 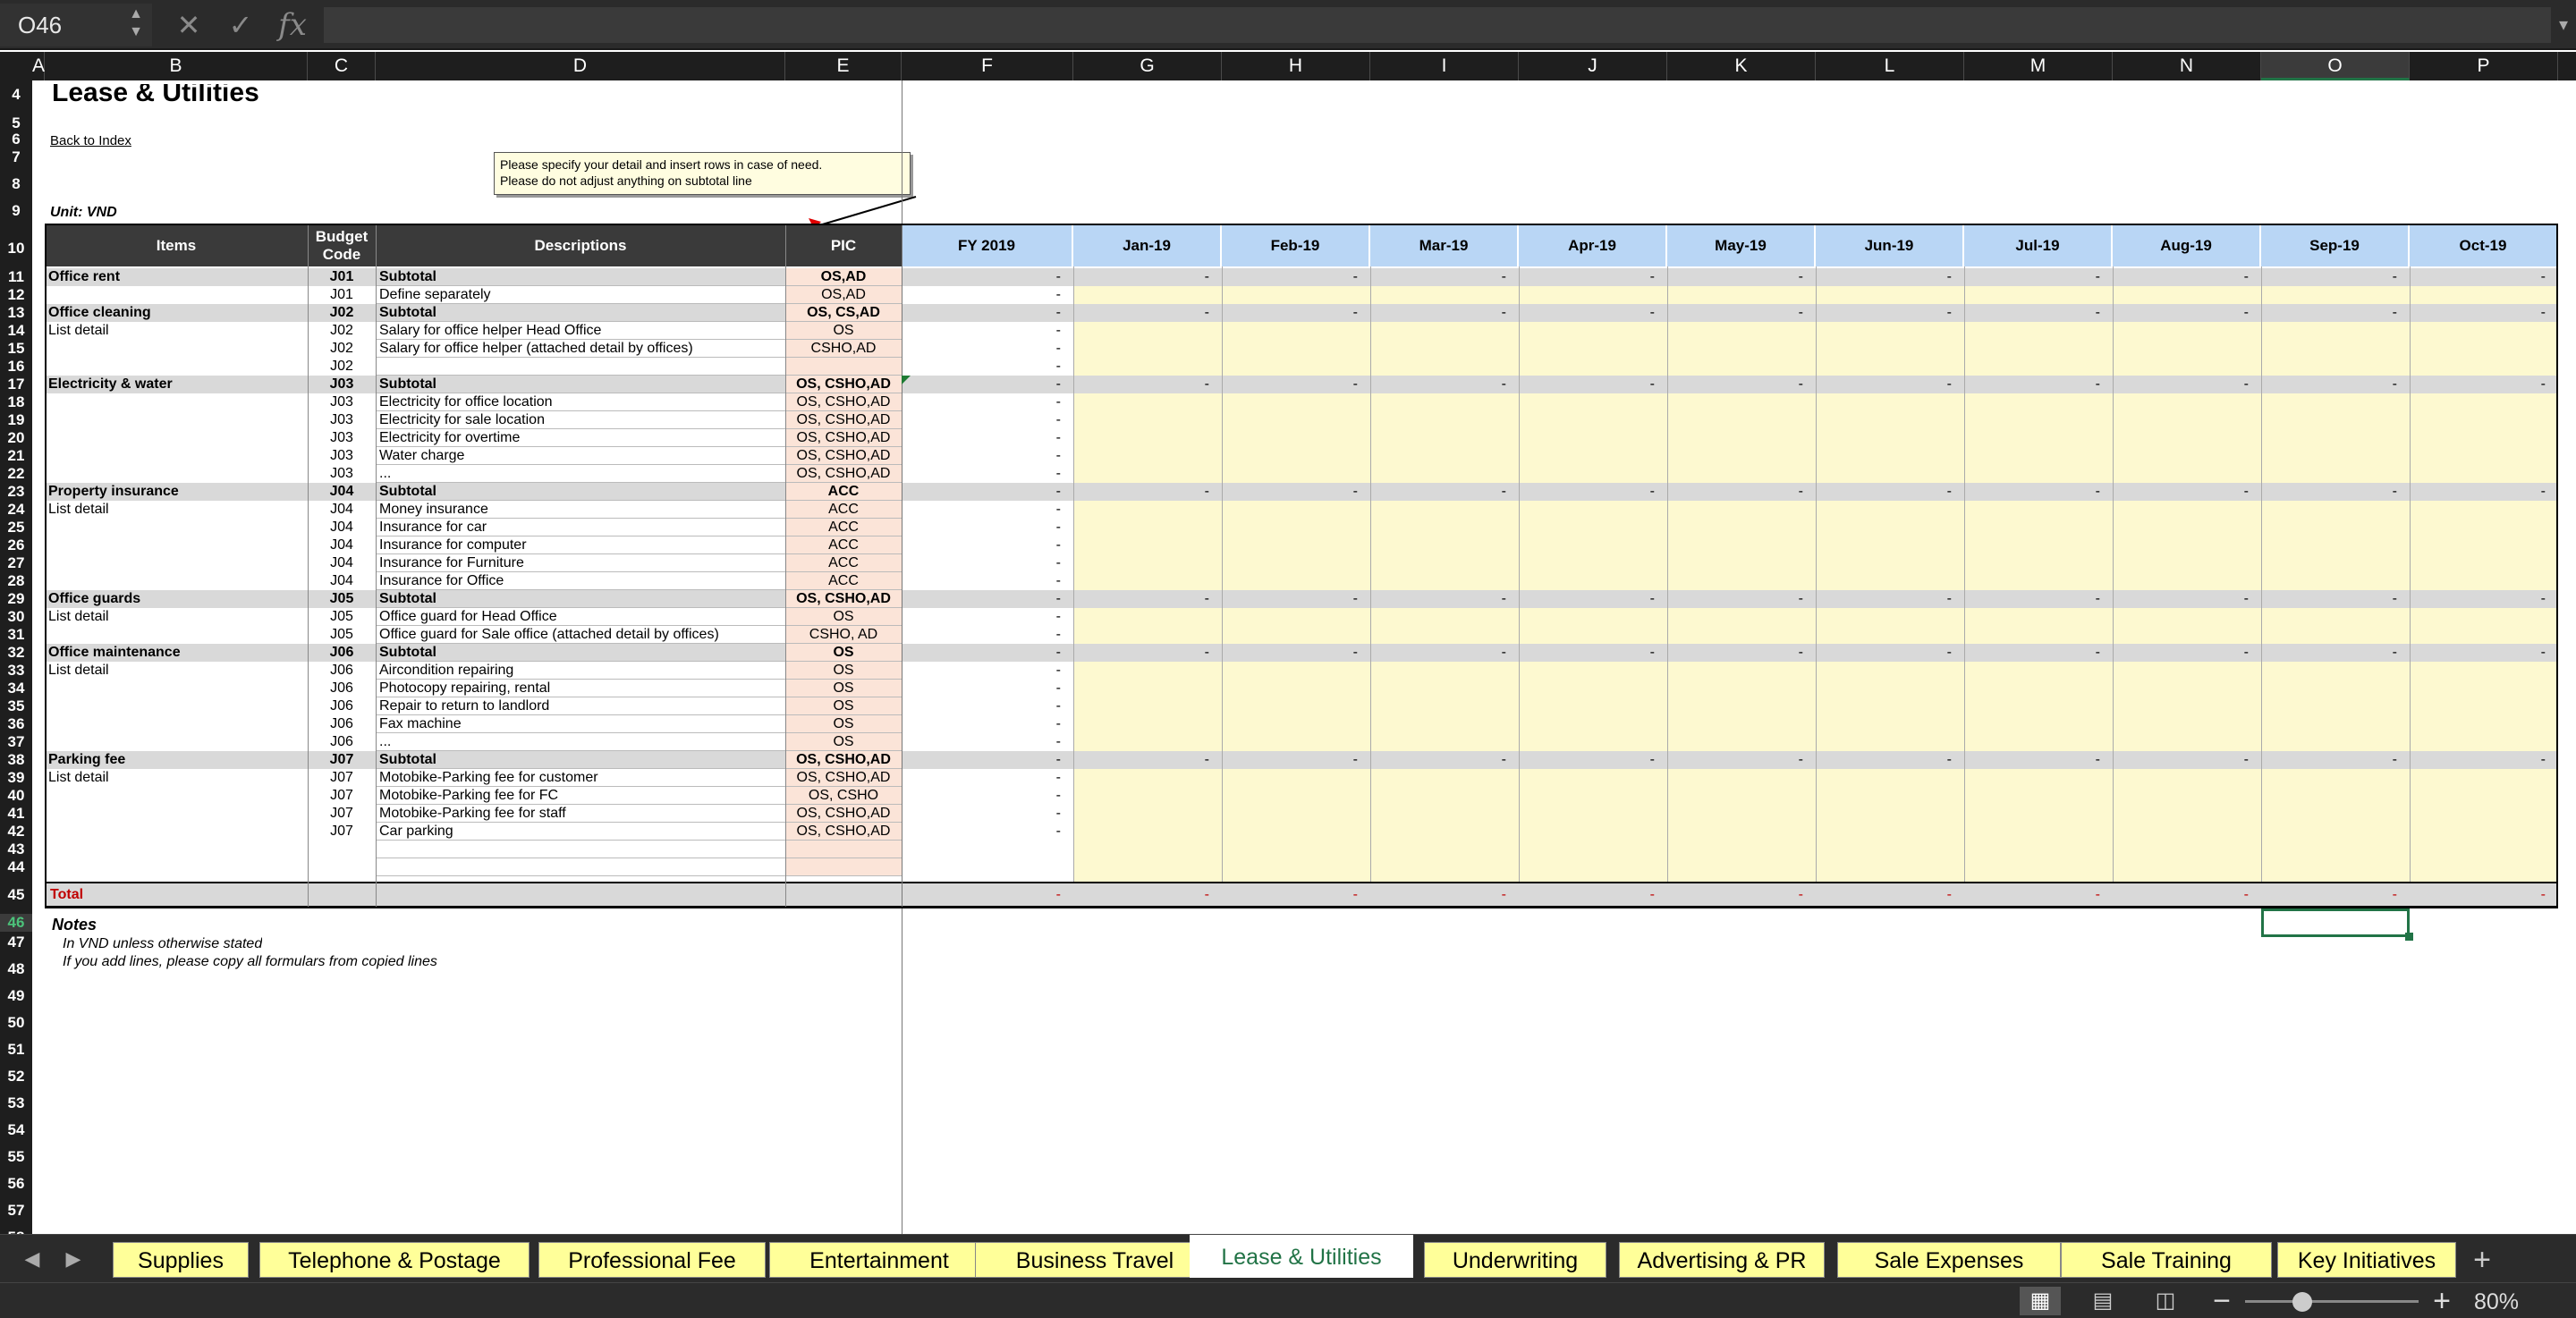 What do you see at coordinates (176, 66) in the screenshot?
I see `column-header-b: B` at bounding box center [176, 66].